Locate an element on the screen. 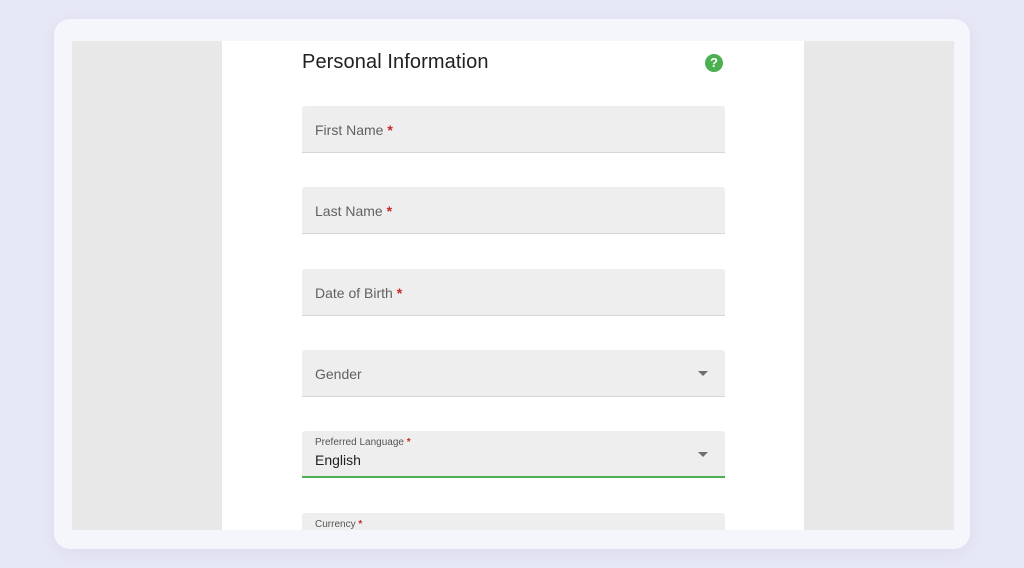  date-of-birth-field: Date of Birth * is located at coordinates (513, 292).